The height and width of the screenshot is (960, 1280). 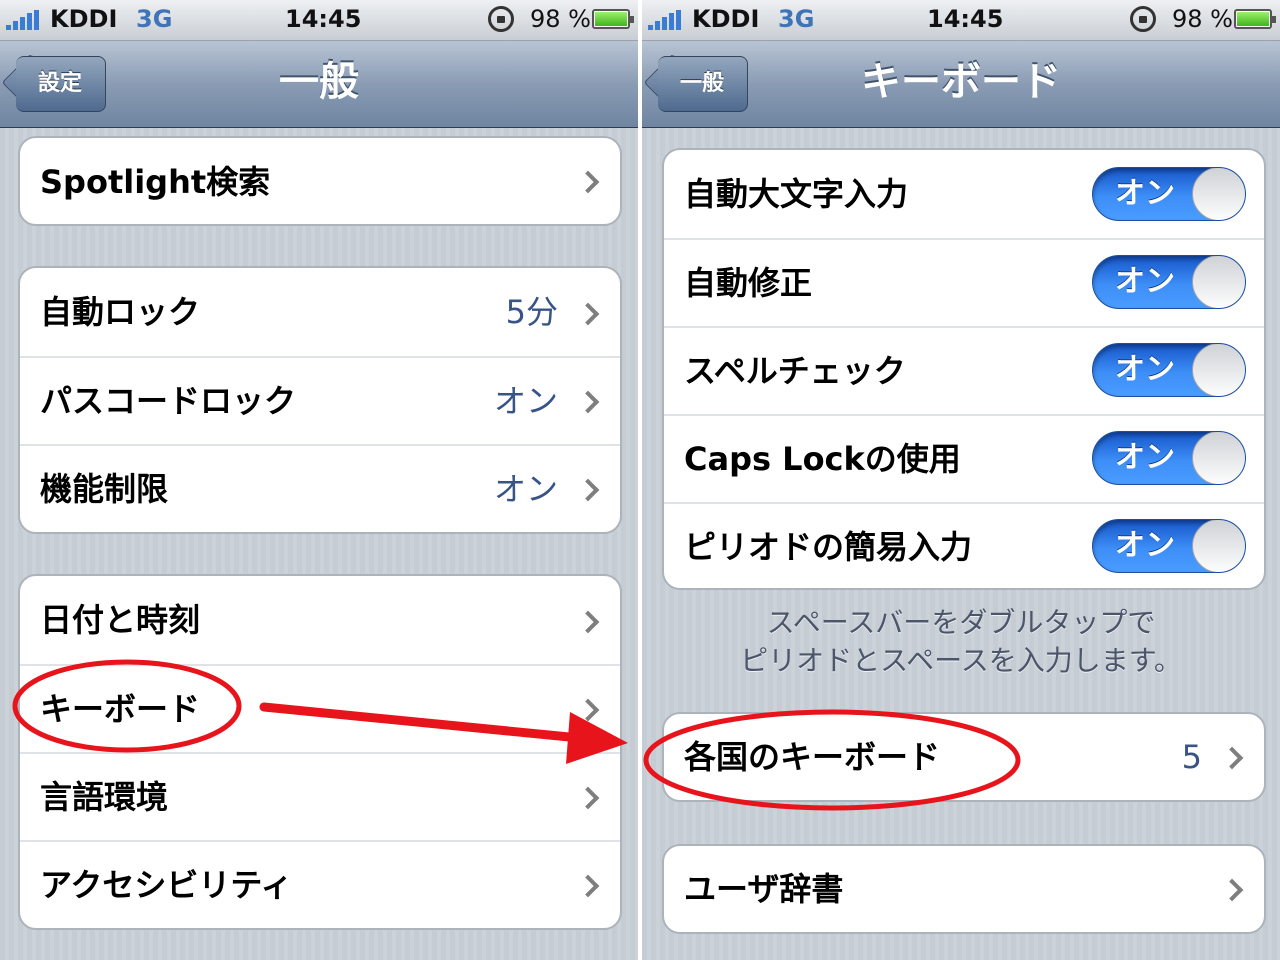 What do you see at coordinates (961, 622) in the screenshot?
I see `footnote-line-1: スペースバーをダブルタップで` at bounding box center [961, 622].